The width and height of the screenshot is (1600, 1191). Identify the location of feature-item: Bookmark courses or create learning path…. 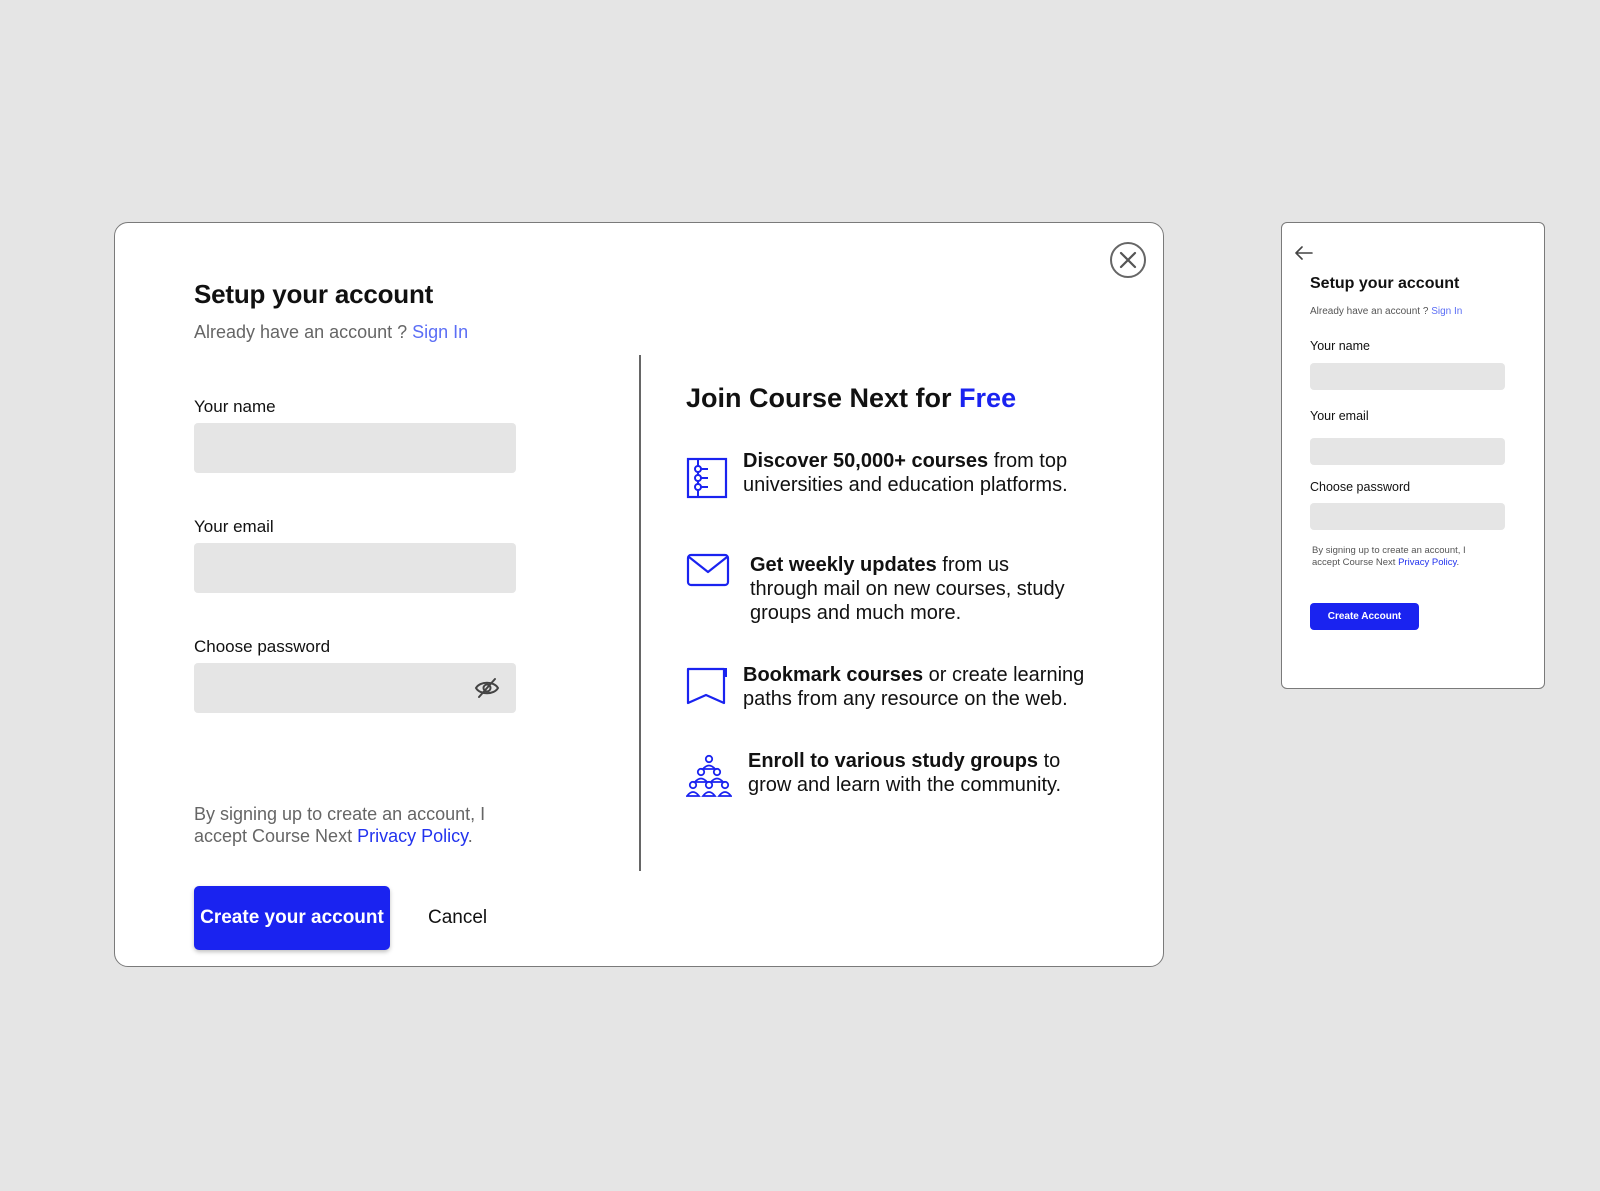
(889, 687).